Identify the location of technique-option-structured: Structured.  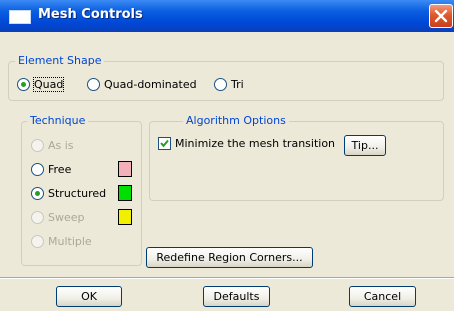
(68, 193).